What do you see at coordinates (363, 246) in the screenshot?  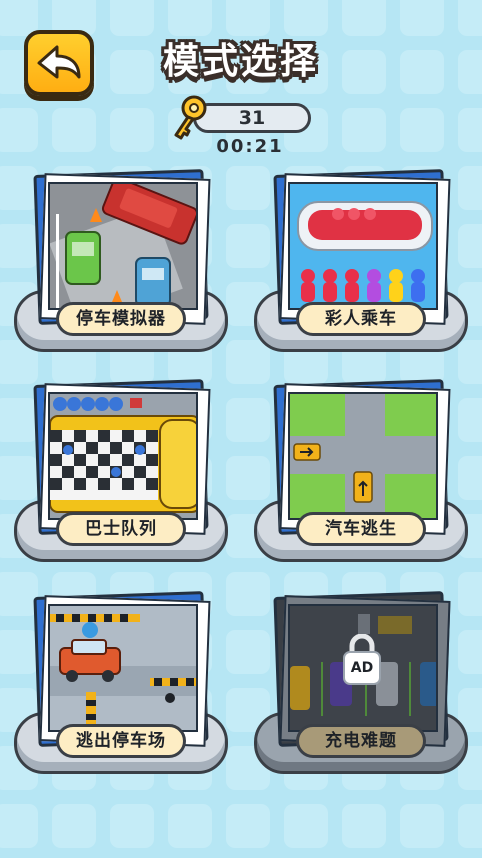 I see `color-people-ride-thumbnail` at bounding box center [363, 246].